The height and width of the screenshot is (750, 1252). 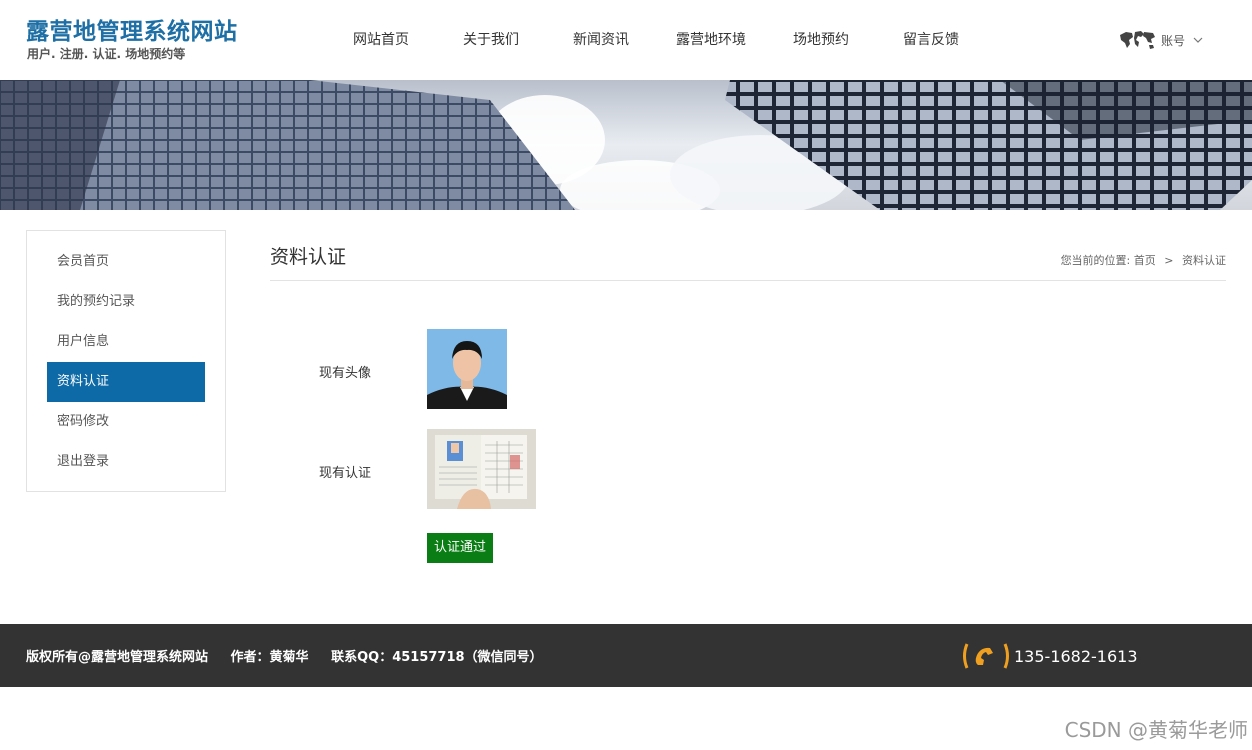 What do you see at coordinates (491, 40) in the screenshot?
I see `nav-item-about: 关于我们` at bounding box center [491, 40].